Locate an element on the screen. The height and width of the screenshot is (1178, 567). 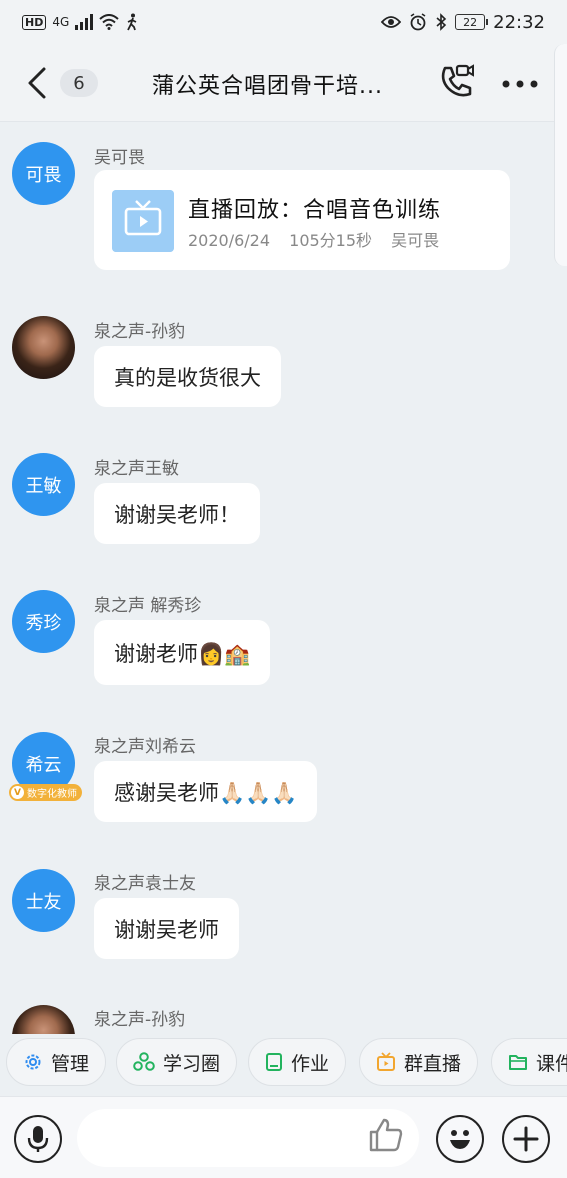
gear-icon is located at coordinates (33, 1062).